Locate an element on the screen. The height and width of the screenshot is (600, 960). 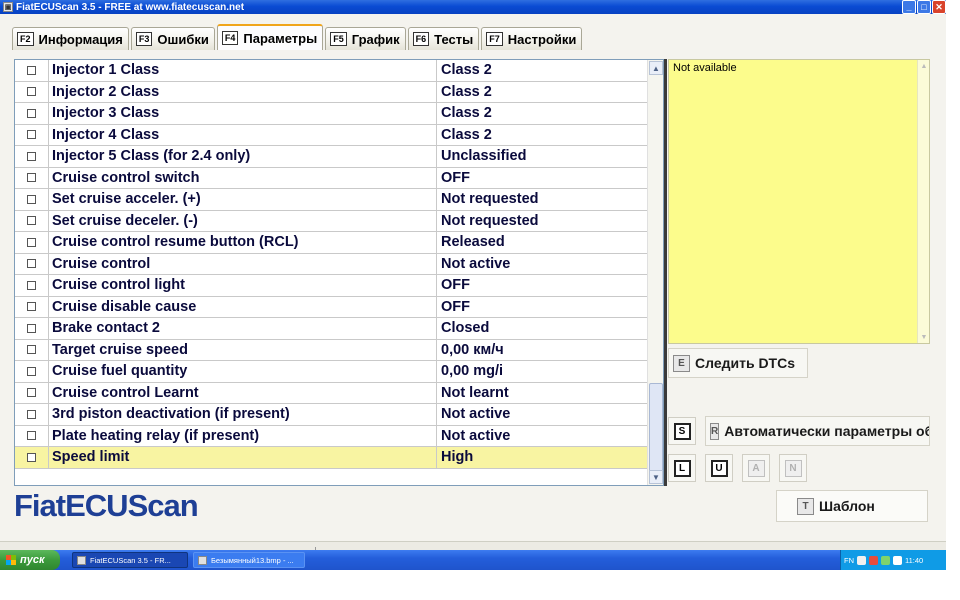
a-key-button: A is located at coordinates (756, 468).